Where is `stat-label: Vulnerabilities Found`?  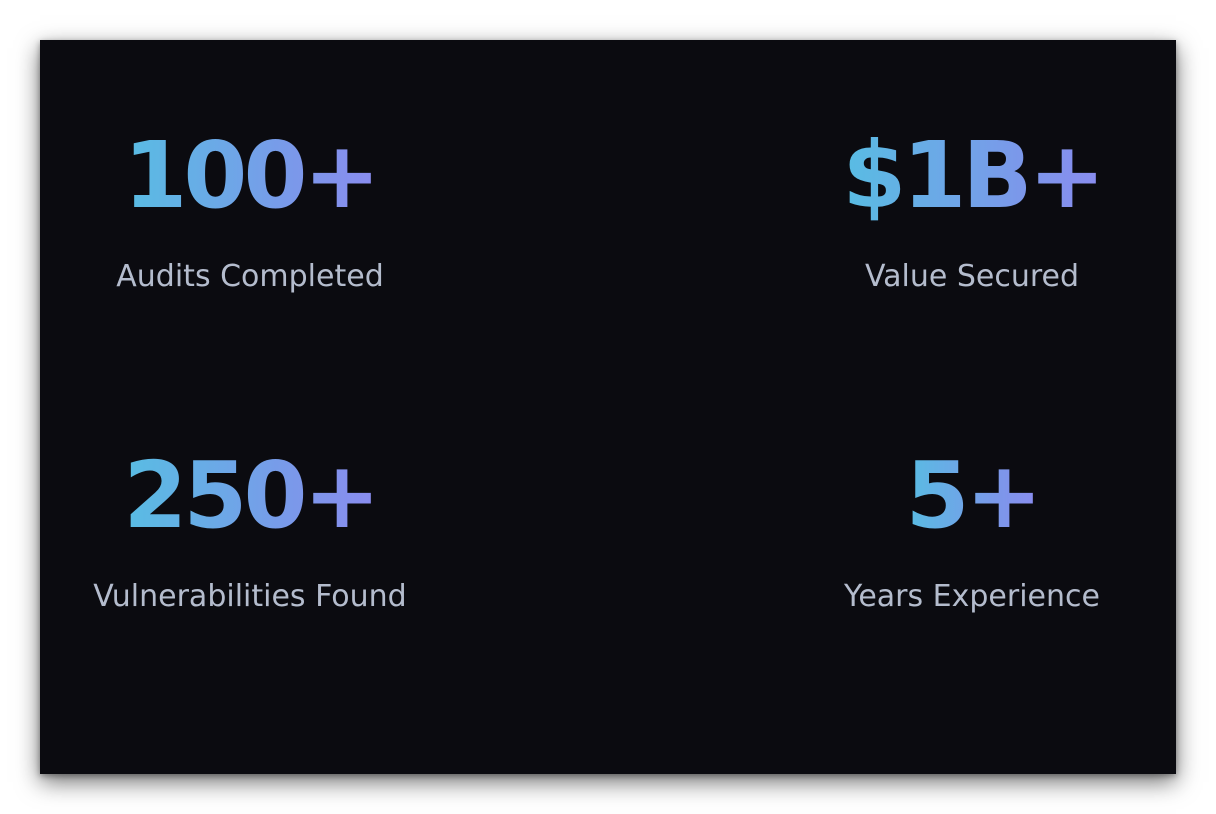 stat-label: Vulnerabilities Found is located at coordinates (250, 596).